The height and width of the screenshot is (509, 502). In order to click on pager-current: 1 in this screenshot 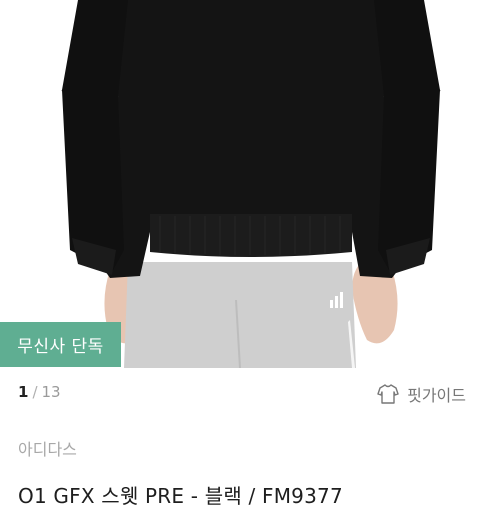, I will do `click(23, 392)`.